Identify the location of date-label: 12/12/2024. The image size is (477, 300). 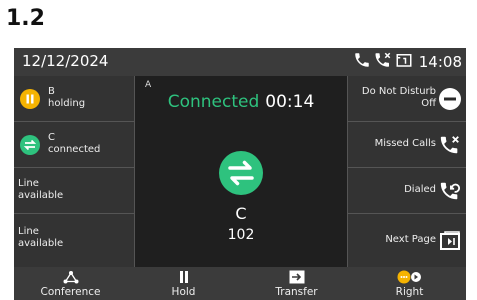
(65, 61).